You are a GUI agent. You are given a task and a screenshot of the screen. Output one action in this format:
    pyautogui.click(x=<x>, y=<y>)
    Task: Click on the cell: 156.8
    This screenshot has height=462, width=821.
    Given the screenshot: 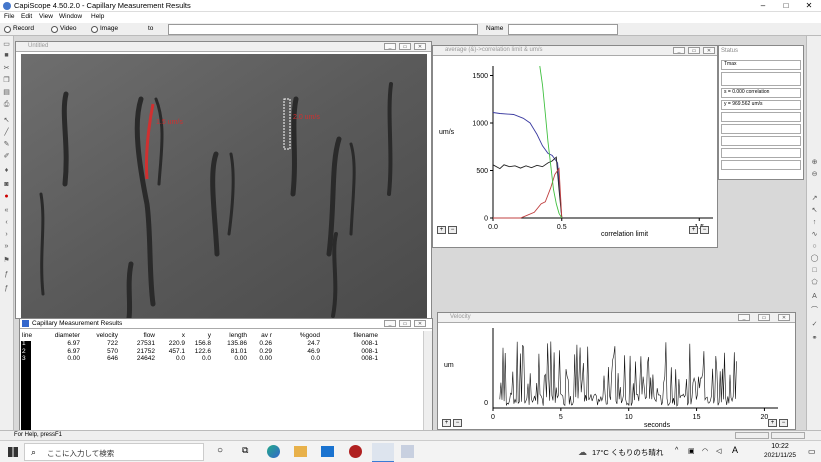 What is the action you would take?
    pyautogui.click(x=198, y=344)
    